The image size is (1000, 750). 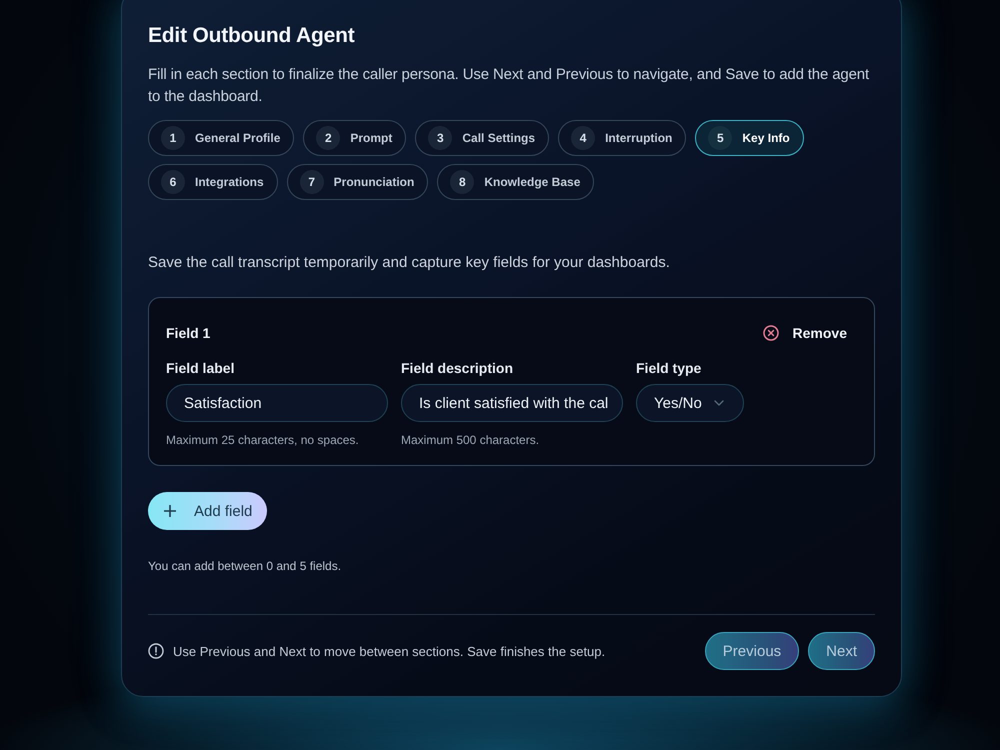 What do you see at coordinates (583, 138) in the screenshot?
I see `step-number: 4` at bounding box center [583, 138].